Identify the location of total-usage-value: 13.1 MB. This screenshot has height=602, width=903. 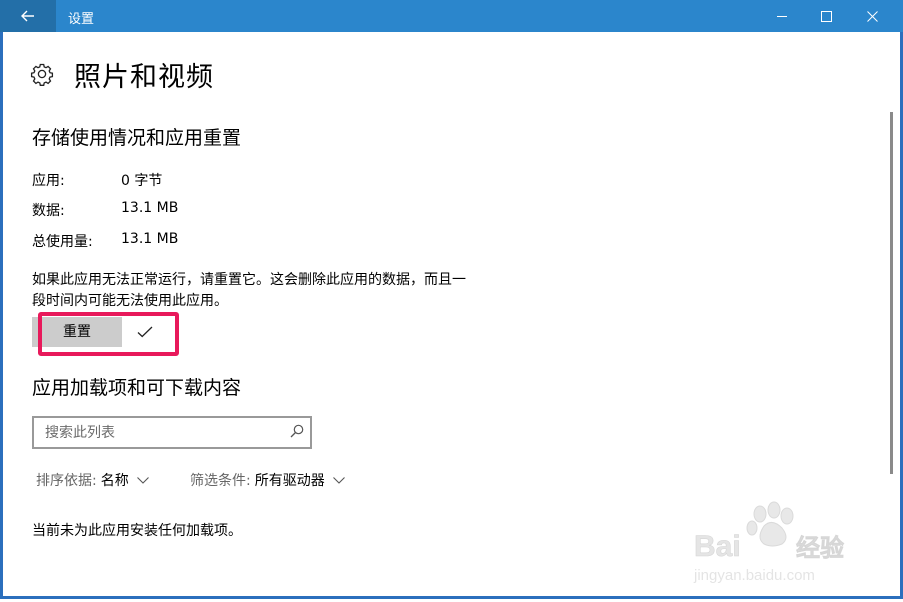
(150, 239).